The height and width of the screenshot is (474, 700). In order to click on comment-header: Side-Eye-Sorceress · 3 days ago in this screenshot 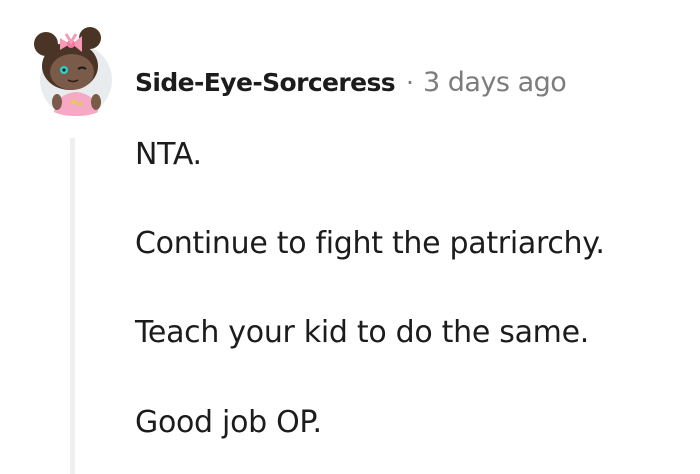, I will do `click(351, 82)`.